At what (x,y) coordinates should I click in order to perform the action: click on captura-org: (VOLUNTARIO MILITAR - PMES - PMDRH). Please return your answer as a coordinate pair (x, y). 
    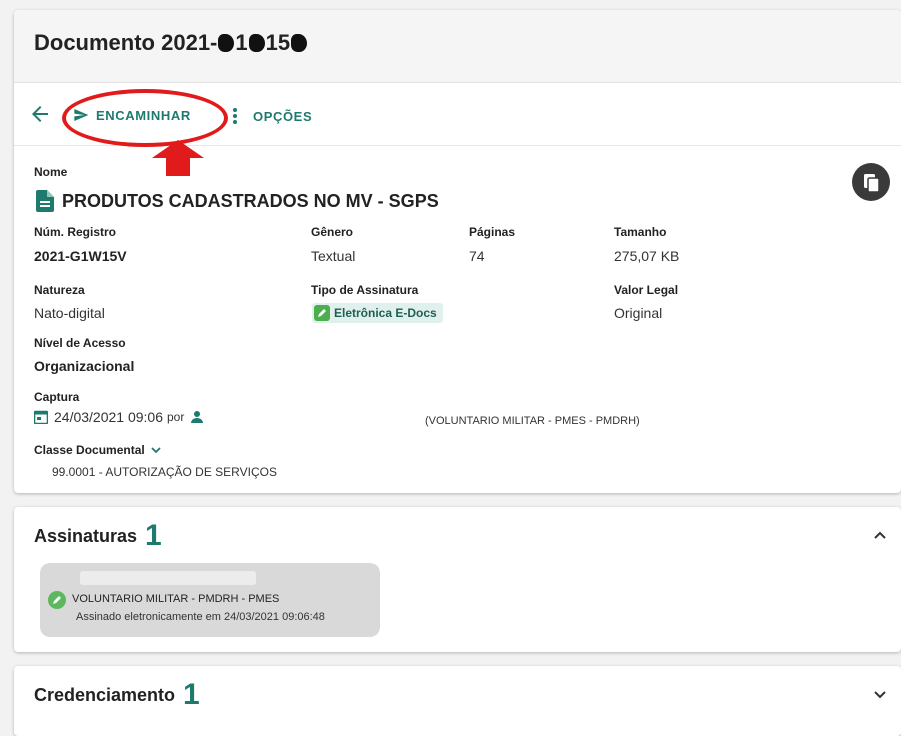
    Looking at the image, I should click on (532, 421).